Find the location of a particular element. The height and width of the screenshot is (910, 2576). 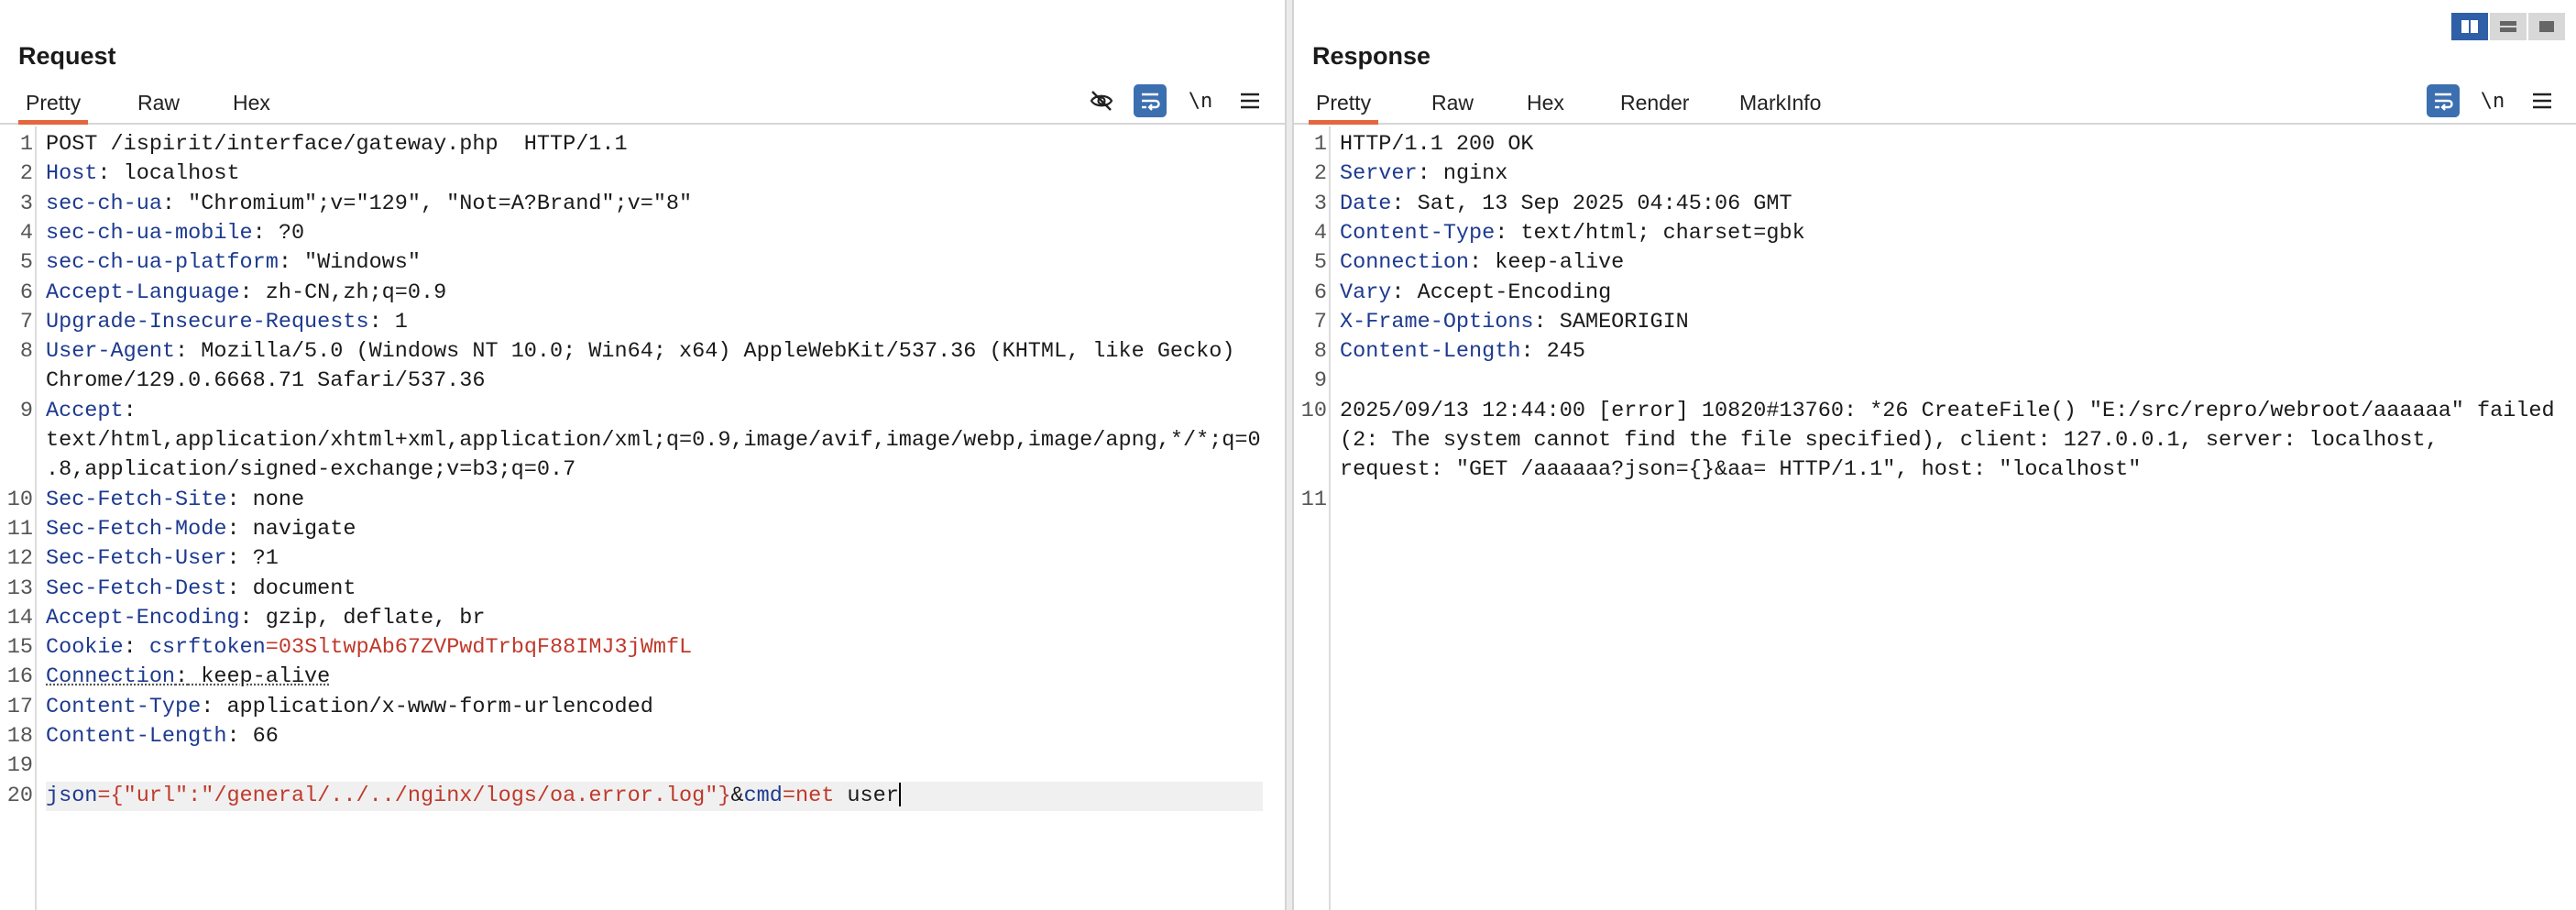

header-value: 66 is located at coordinates (259, 736).